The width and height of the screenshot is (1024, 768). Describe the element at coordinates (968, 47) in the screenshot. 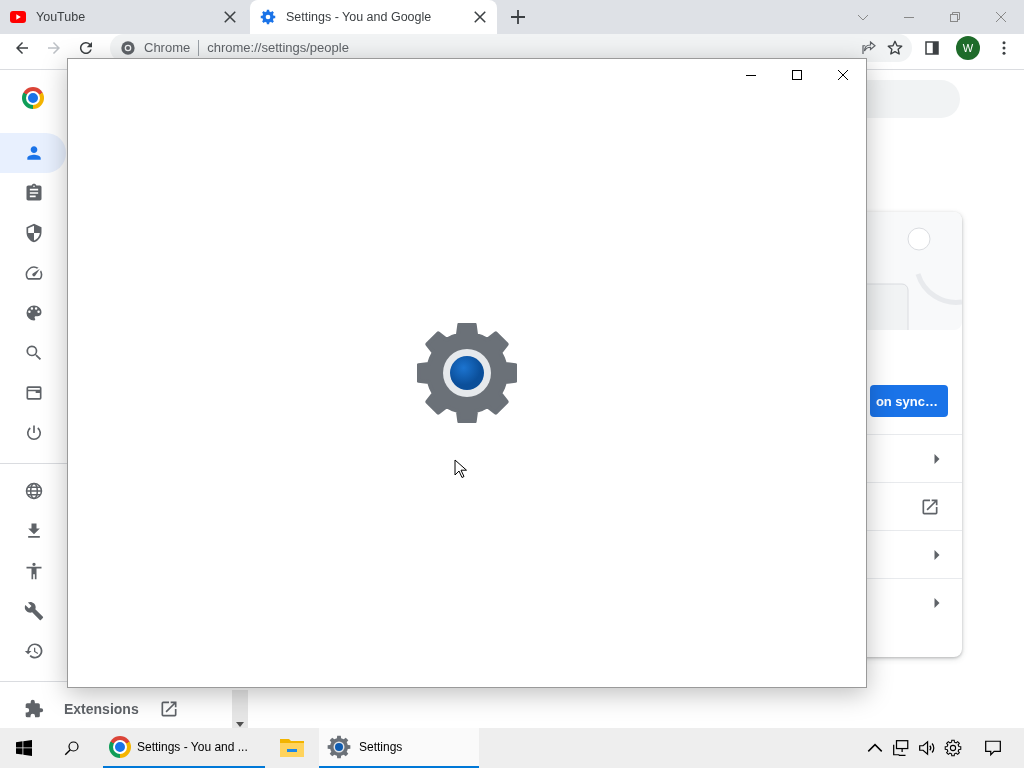

I see `profile-avatar: W` at that location.